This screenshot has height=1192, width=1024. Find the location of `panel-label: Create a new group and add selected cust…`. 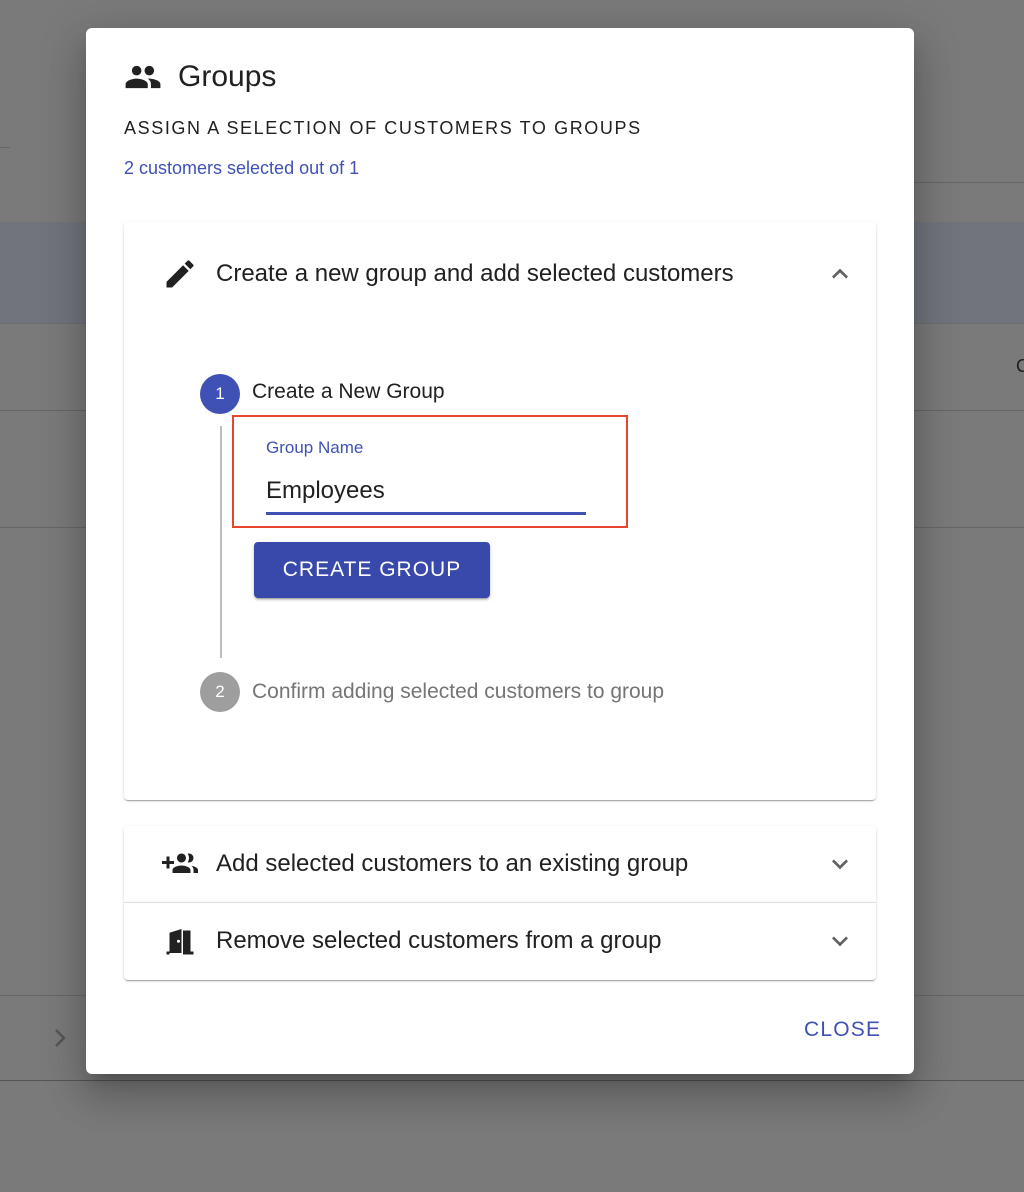

panel-label: Create a new group and add selected cust… is located at coordinates (475, 273).